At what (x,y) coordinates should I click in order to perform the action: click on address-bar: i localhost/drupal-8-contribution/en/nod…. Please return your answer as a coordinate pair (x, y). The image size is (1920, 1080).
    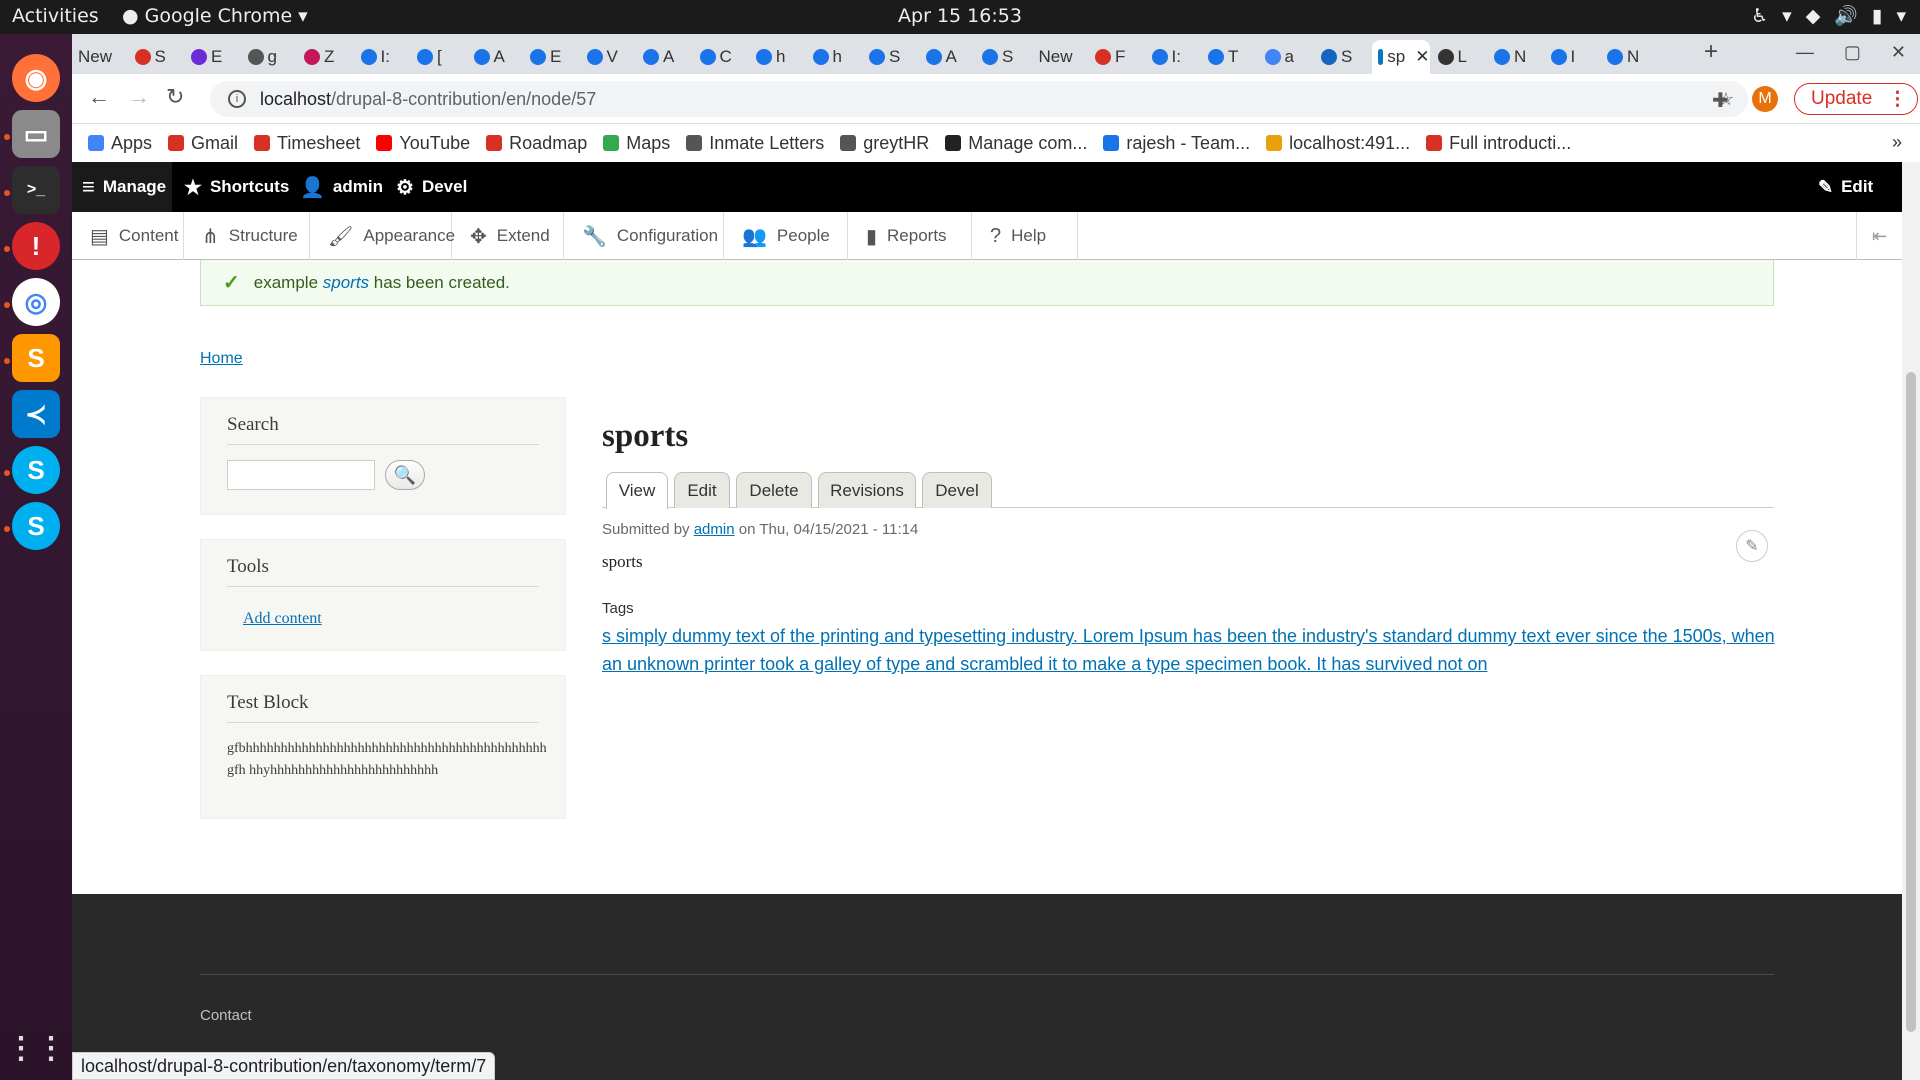
    Looking at the image, I should click on (979, 99).